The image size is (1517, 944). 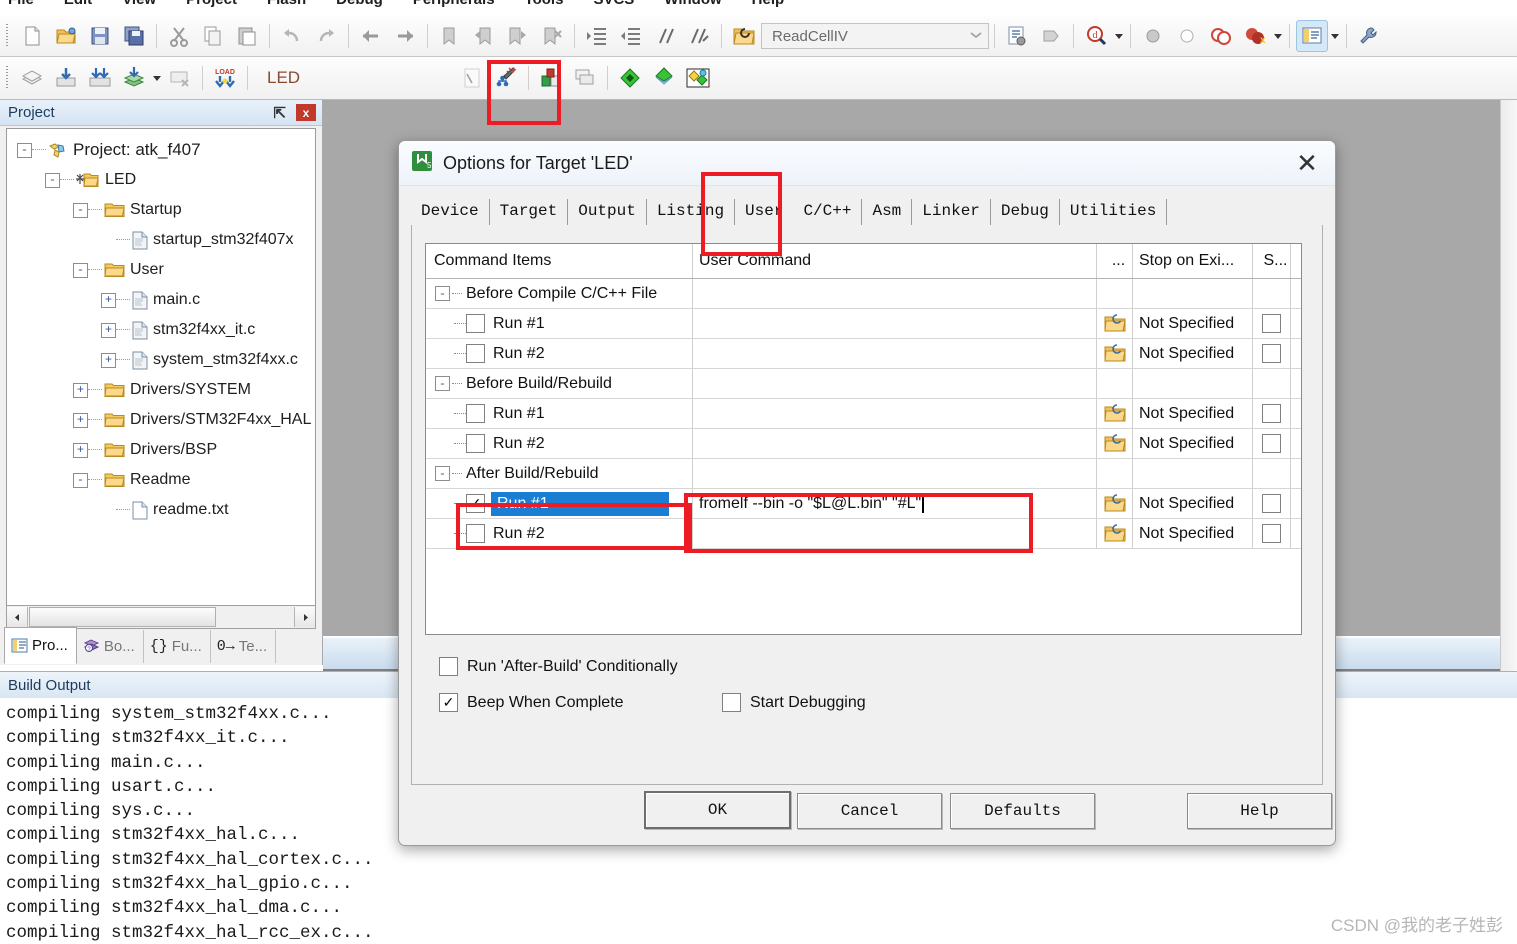 What do you see at coordinates (292, 36) in the screenshot?
I see `undo-icon` at bounding box center [292, 36].